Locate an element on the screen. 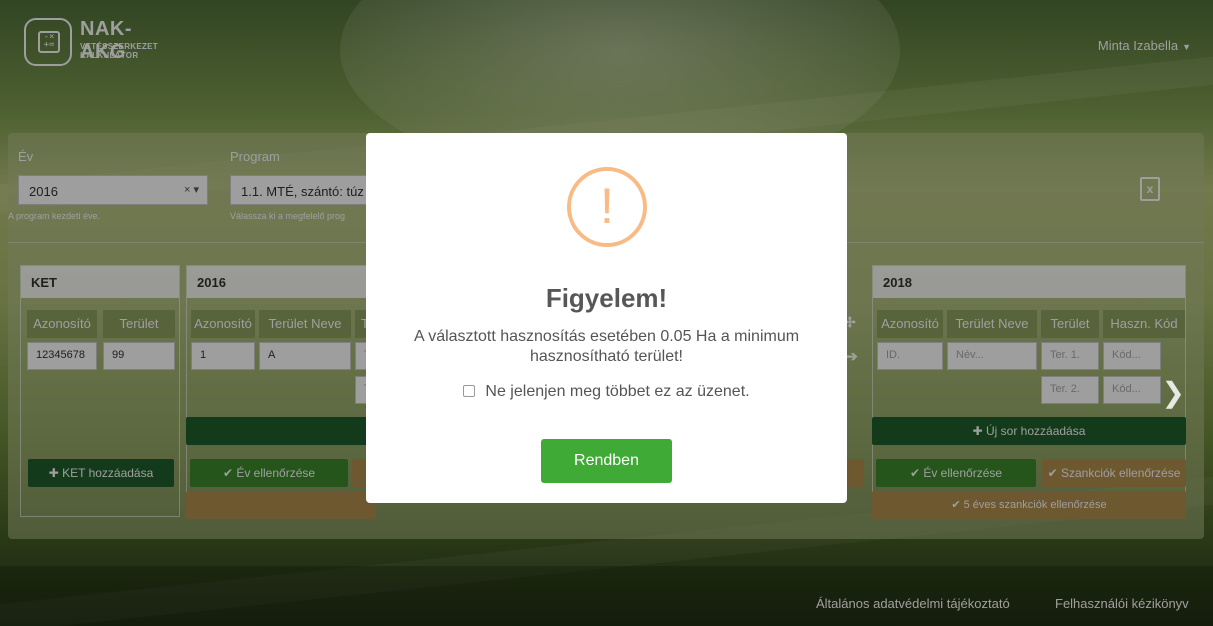  dont-show-again-checkbox: Ne jelenjen meg többet ez az üzenet. is located at coordinates (606, 392).